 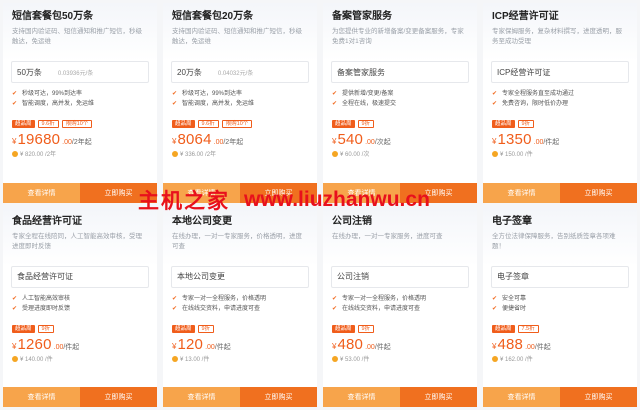 What do you see at coordinates (46, 308) in the screenshot?
I see `feature-text: 受理进度即时反馈` at bounding box center [46, 308].